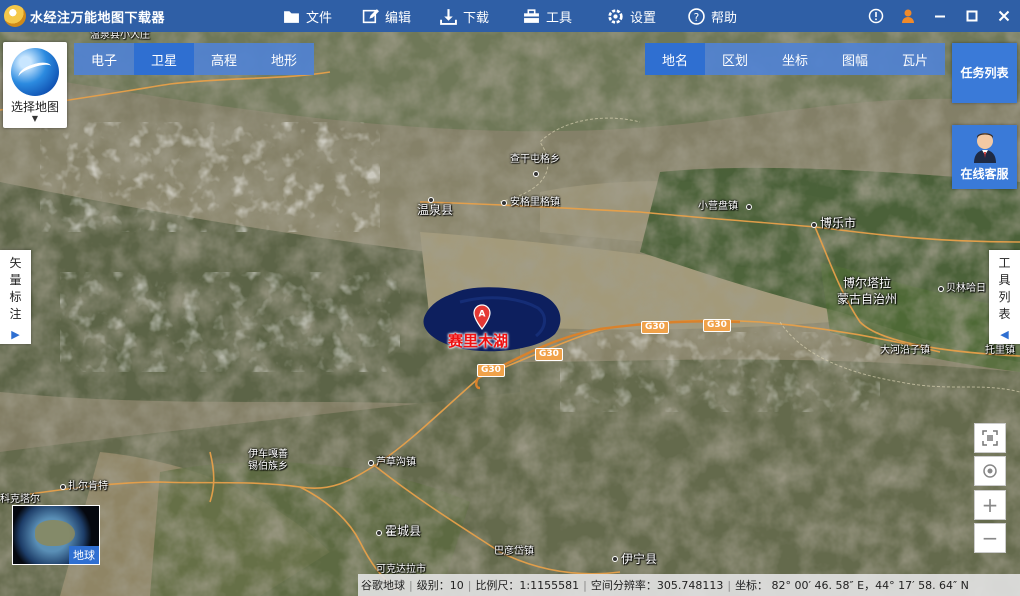  I want to click on help-icon: ?, so click(696, 16).